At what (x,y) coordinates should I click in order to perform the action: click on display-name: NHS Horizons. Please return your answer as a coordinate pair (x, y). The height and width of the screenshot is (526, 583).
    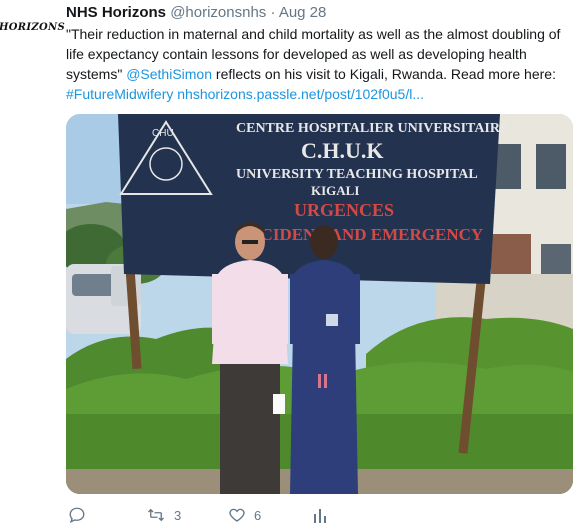
    Looking at the image, I should click on (116, 12).